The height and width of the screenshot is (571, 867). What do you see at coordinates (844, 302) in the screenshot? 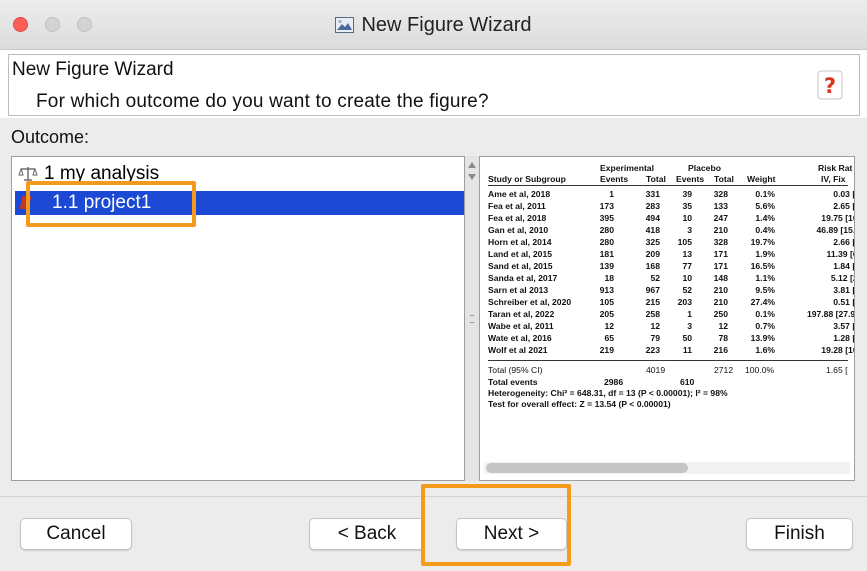
I see `cell-rr: 0.51 [0` at bounding box center [844, 302].